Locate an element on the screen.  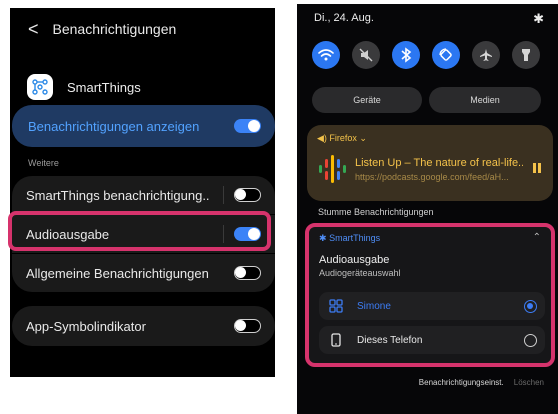
section-header: Weitere is located at coordinates (43, 163).